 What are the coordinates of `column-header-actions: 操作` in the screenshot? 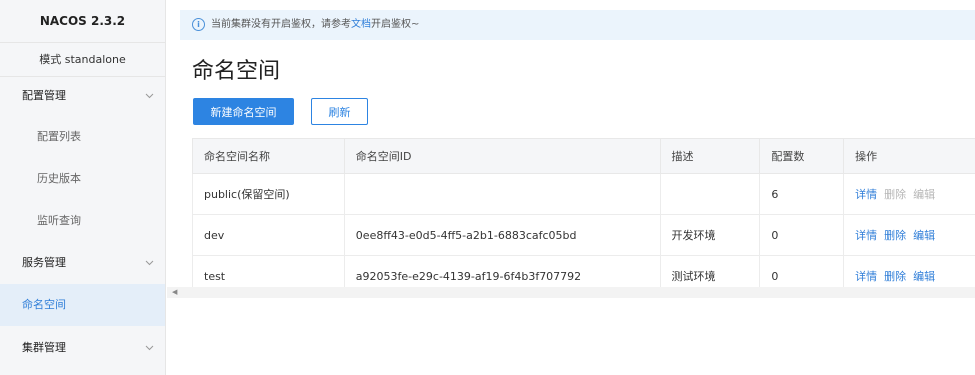 It's located at (909, 156).